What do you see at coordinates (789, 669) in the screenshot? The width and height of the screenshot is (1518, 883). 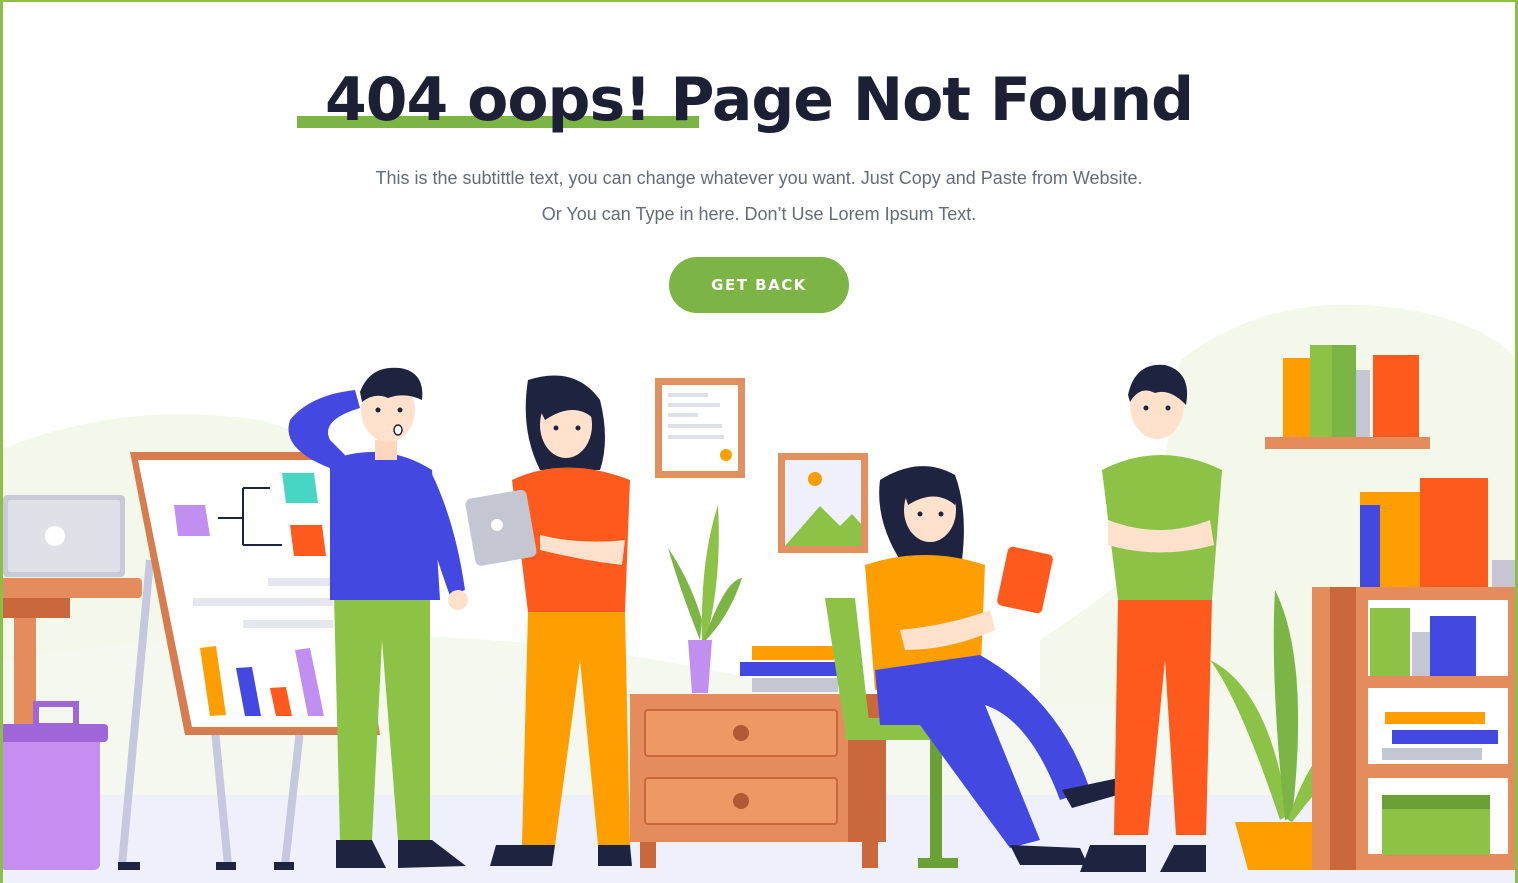 I see `book-stack-icon` at bounding box center [789, 669].